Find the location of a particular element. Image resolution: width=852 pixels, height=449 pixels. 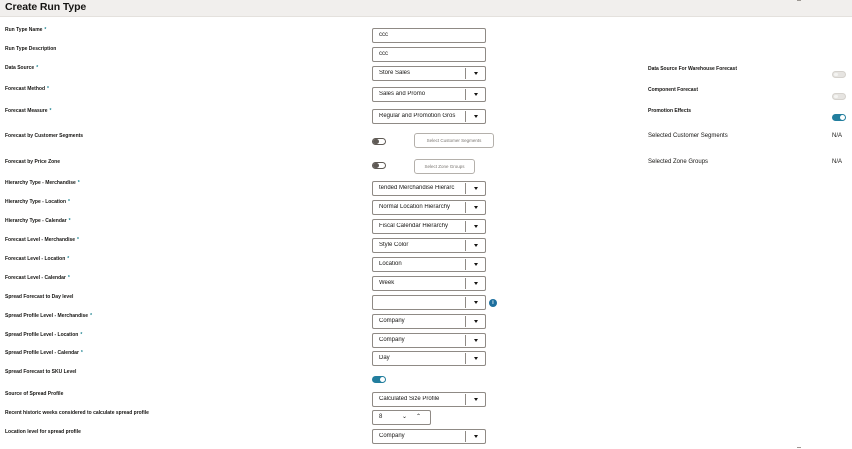

location-level-spread-label: Location level for spread profile is located at coordinates (43, 432).